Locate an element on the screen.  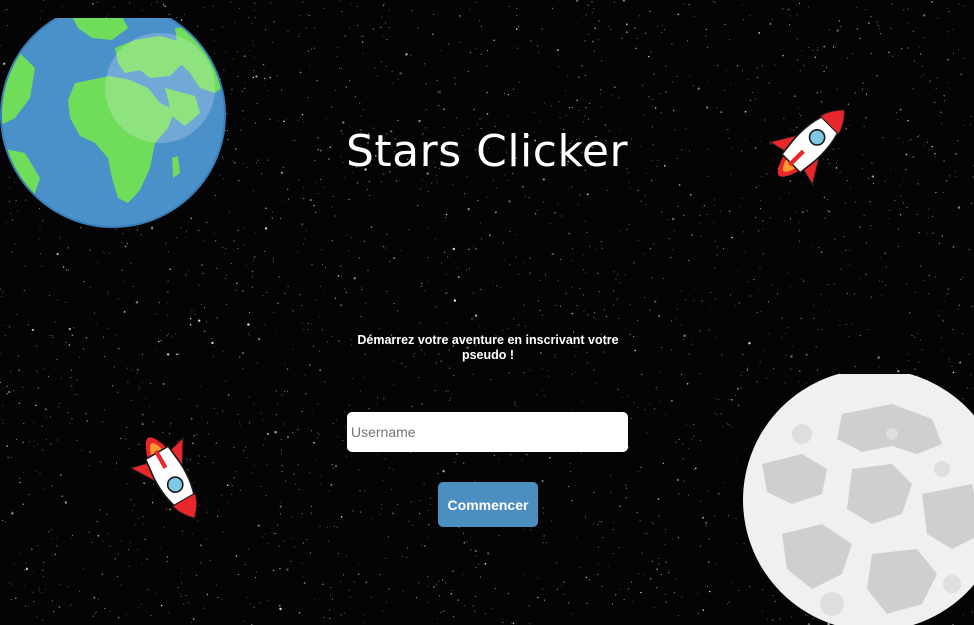
start-button: Commencer is located at coordinates (488, 504).